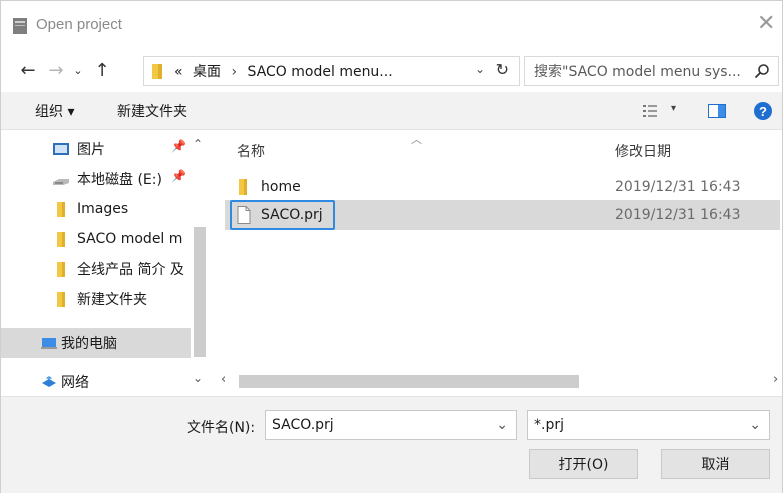 The height and width of the screenshot is (493, 783). What do you see at coordinates (130, 270) in the screenshot?
I see `sidebar-item-label: 全线产品 简介 及` at bounding box center [130, 270].